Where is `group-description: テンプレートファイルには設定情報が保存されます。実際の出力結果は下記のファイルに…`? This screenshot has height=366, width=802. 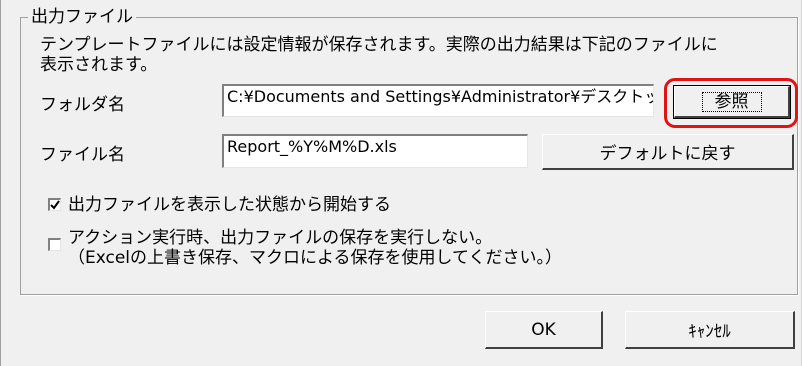 group-description: テンプレートファイルには設定情報が保存されます。実際の出力結果は下記のファイルに… is located at coordinates (390, 55).